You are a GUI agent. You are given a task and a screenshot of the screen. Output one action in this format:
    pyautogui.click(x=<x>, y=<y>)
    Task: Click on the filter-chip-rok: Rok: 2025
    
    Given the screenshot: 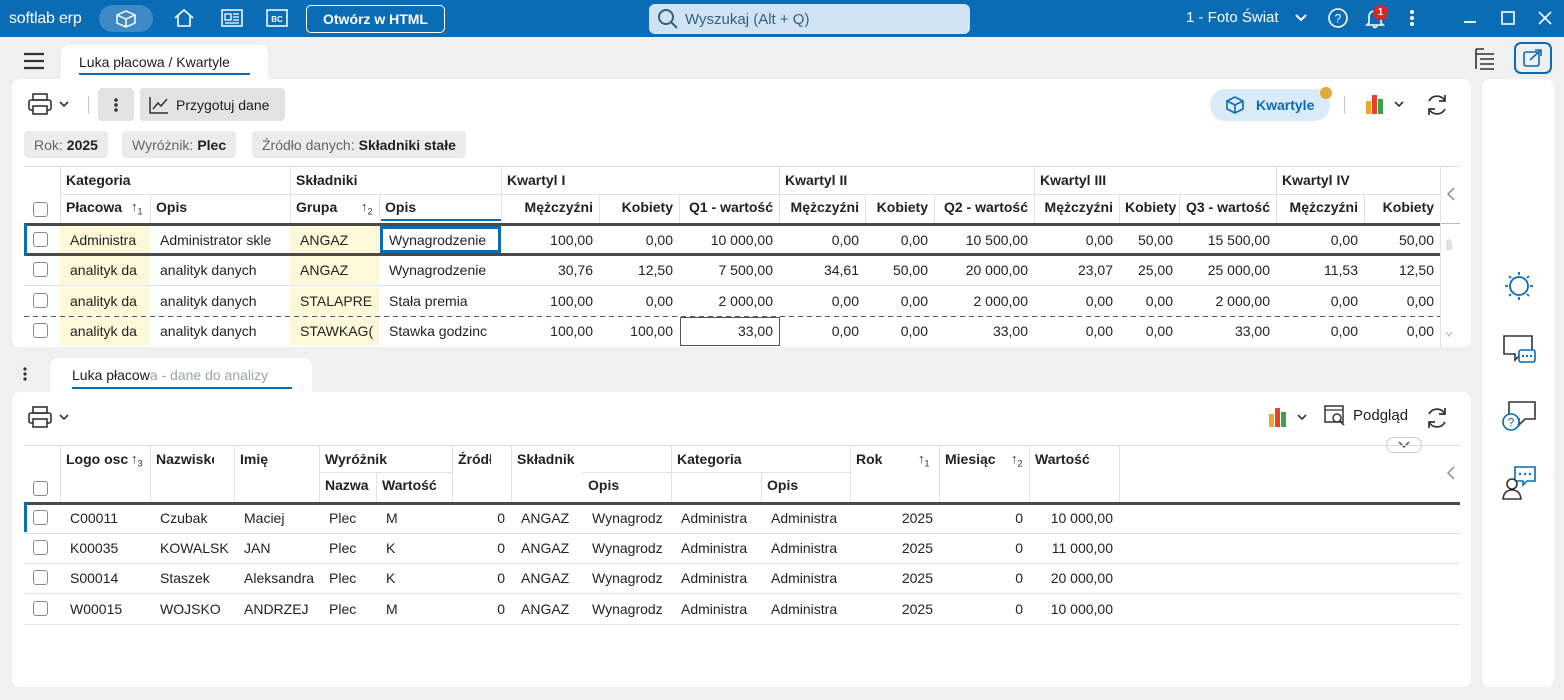 What is the action you would take?
    pyautogui.click(x=66, y=144)
    